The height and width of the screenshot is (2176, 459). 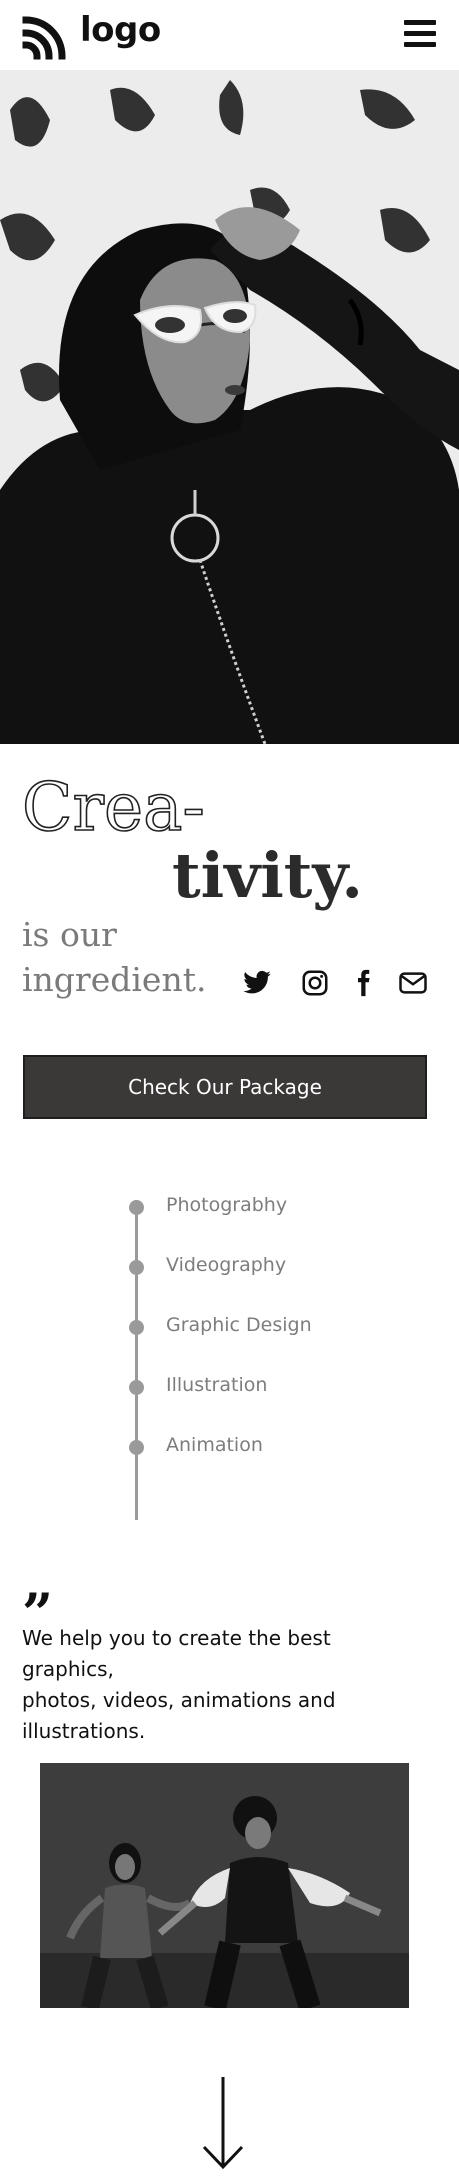 What do you see at coordinates (120, 30) in the screenshot?
I see `logo-text: logo` at bounding box center [120, 30].